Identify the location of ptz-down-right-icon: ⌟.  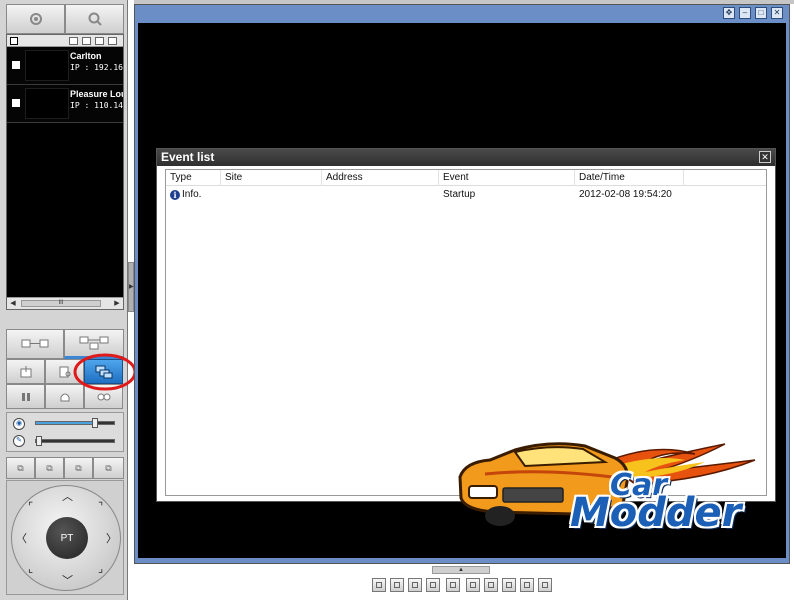
(100, 568).